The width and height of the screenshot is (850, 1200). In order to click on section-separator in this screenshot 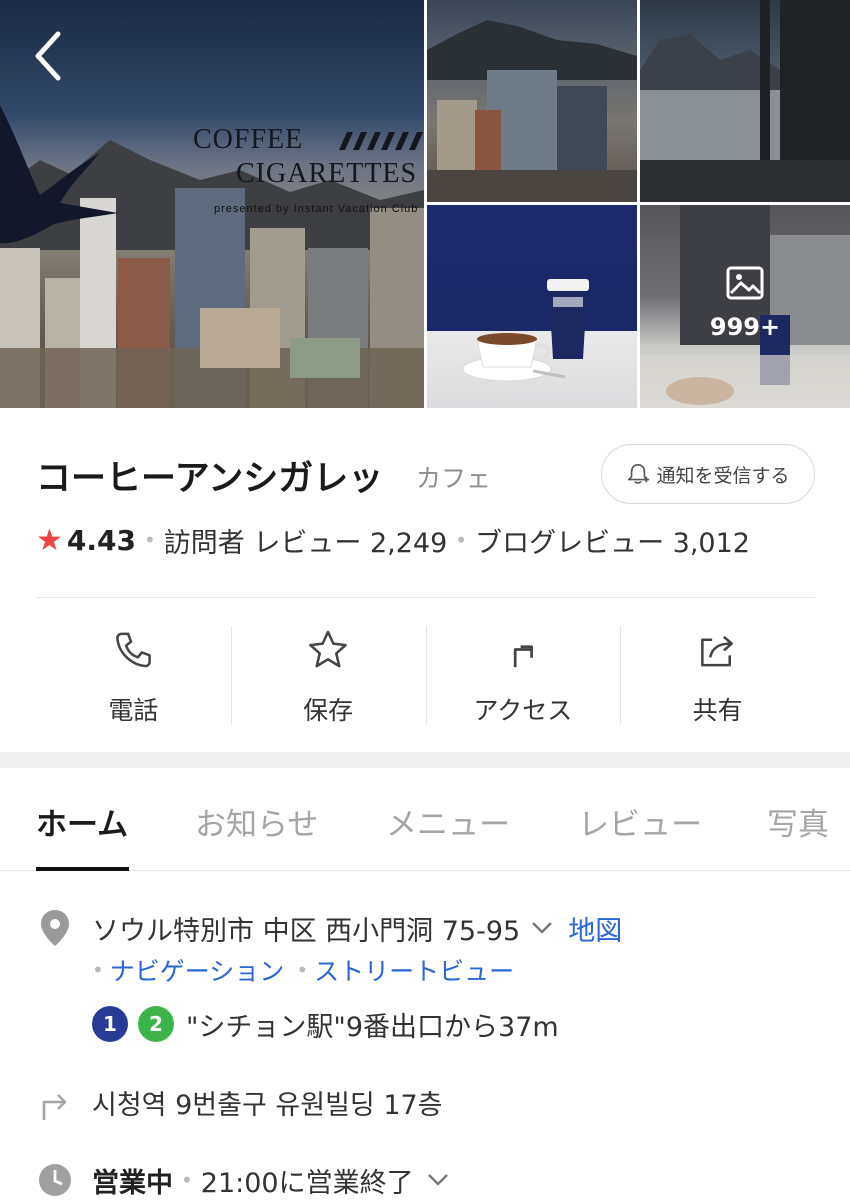, I will do `click(425, 760)`.